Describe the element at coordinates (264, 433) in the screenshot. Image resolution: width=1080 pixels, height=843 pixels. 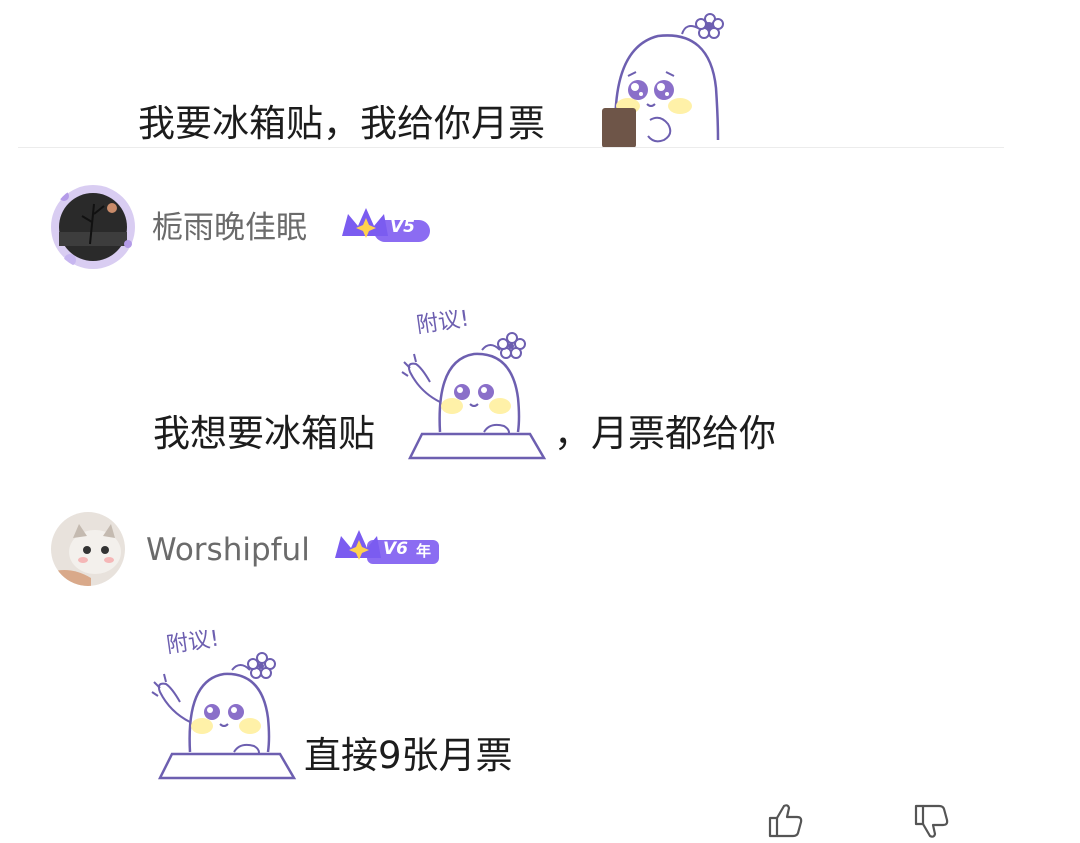
I see `comment-text: 我想要冰箱贴` at that location.